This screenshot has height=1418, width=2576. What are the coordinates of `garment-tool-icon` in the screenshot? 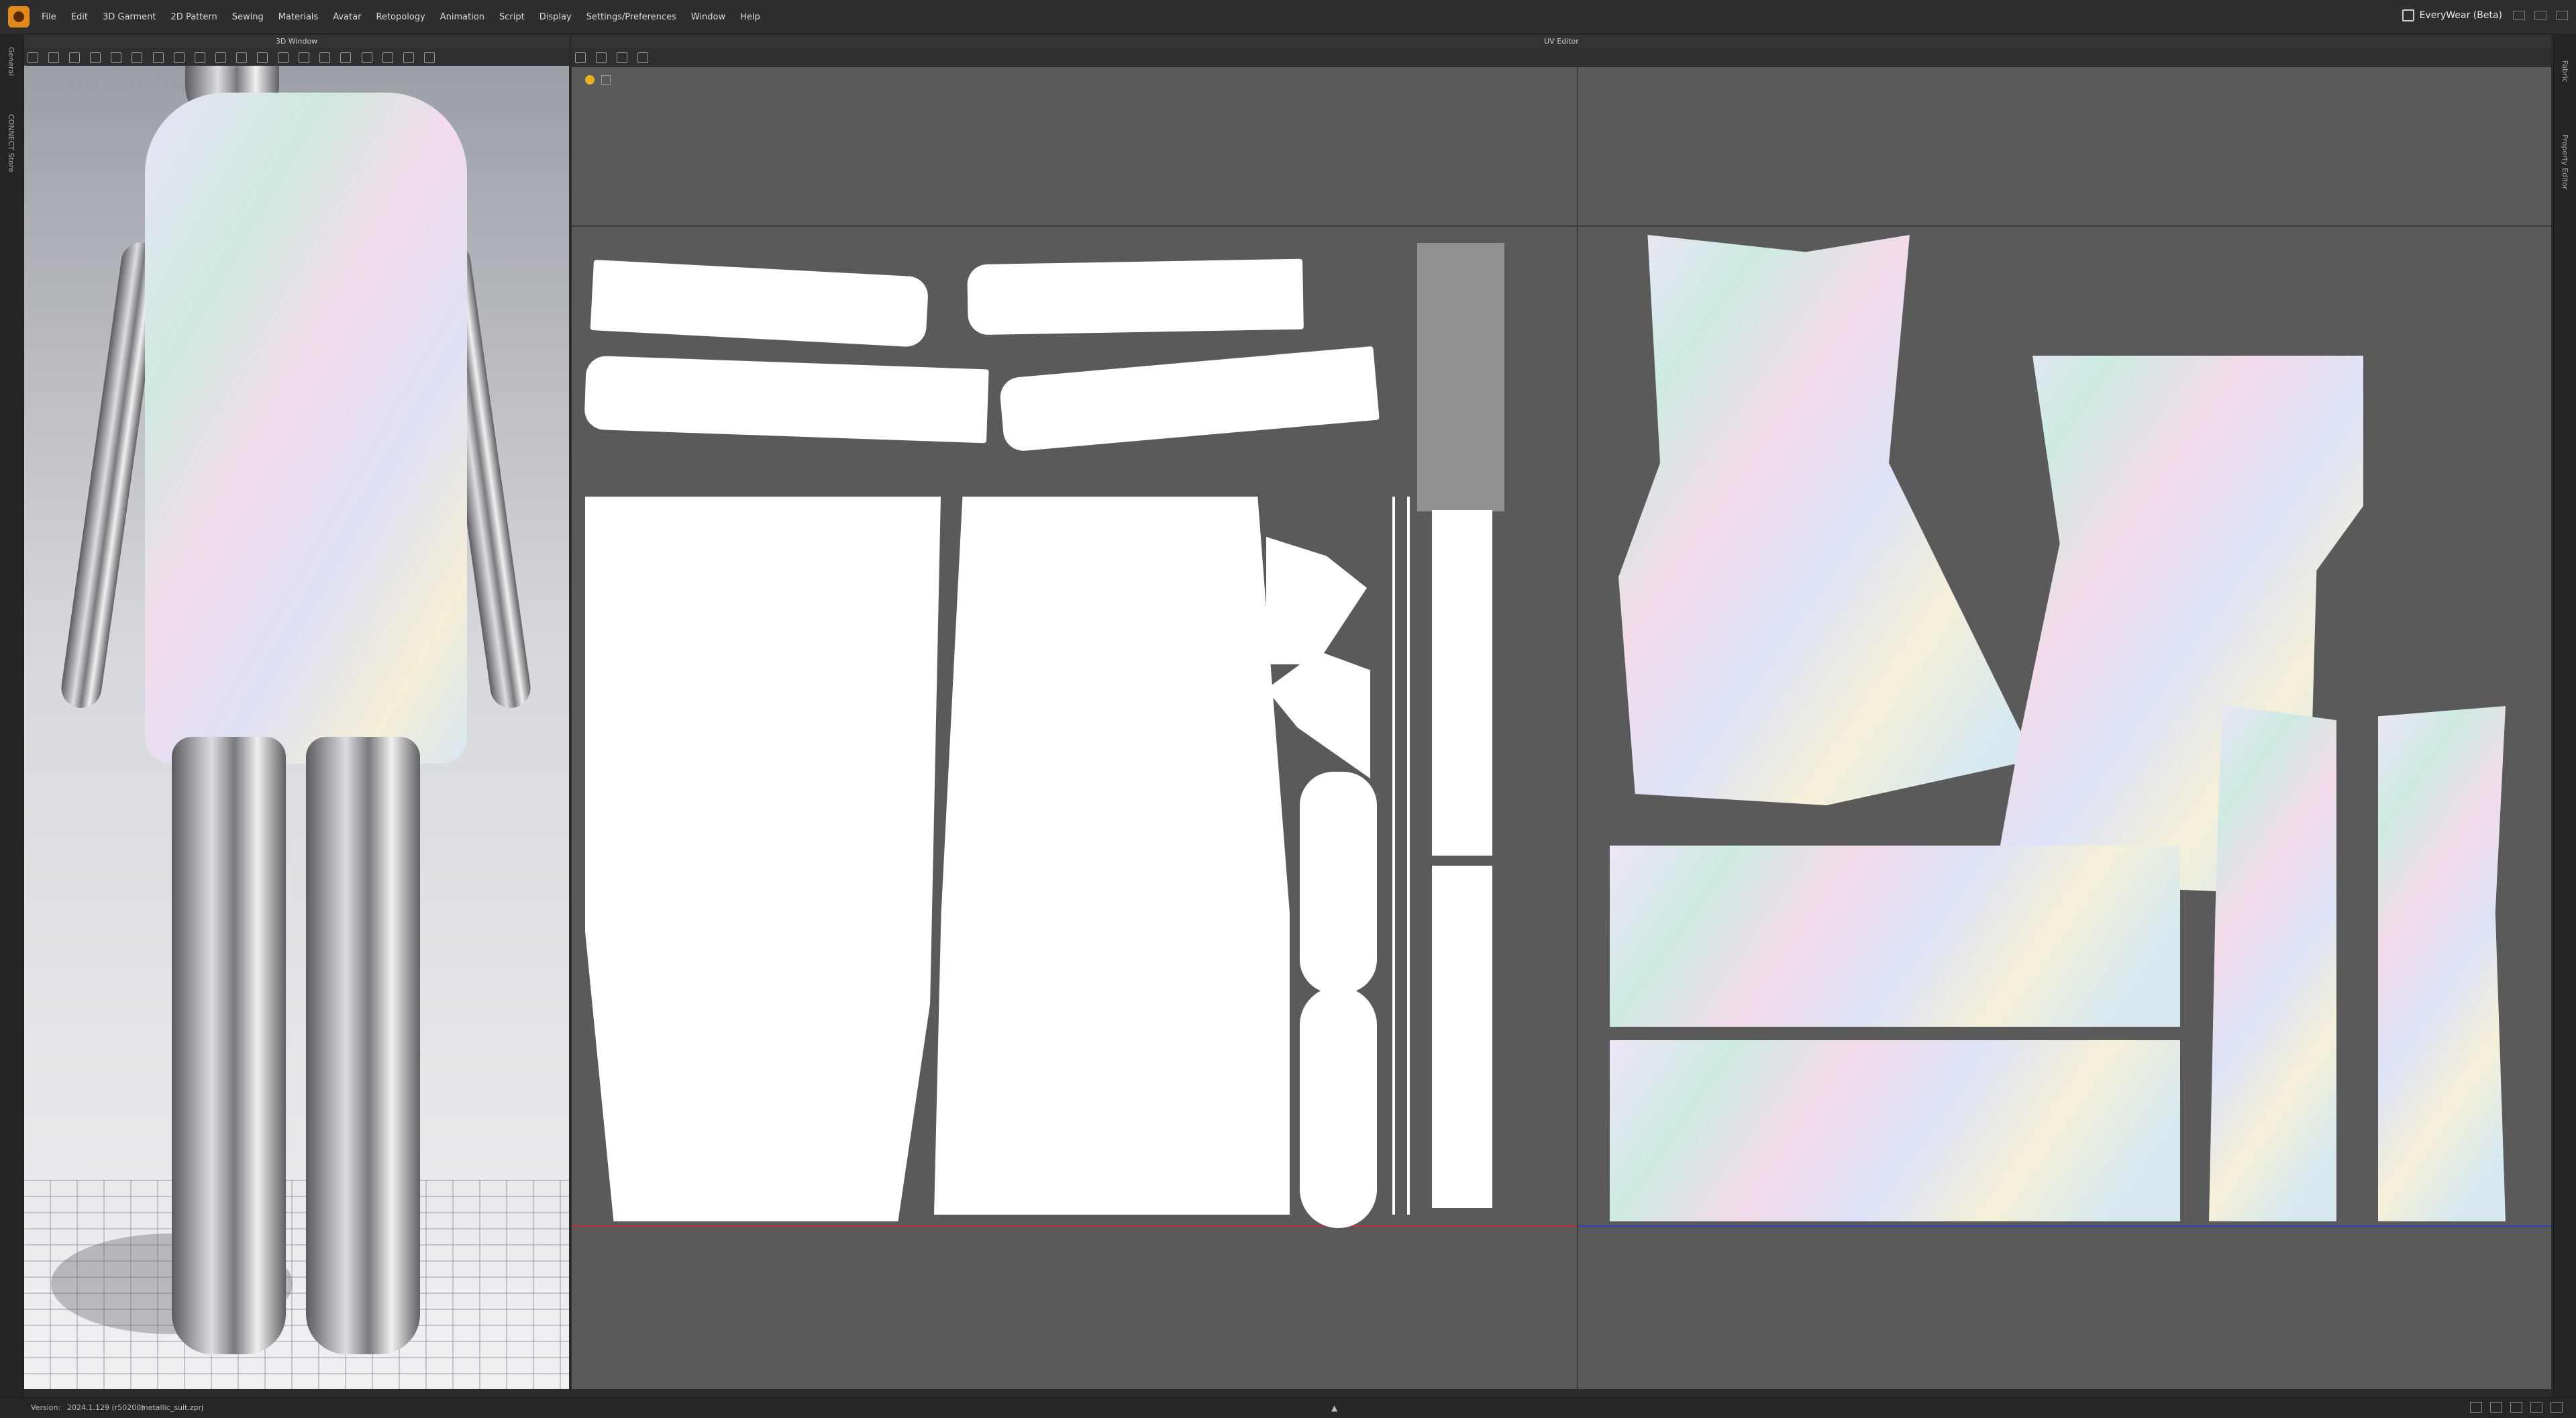 It's located at (220, 57).